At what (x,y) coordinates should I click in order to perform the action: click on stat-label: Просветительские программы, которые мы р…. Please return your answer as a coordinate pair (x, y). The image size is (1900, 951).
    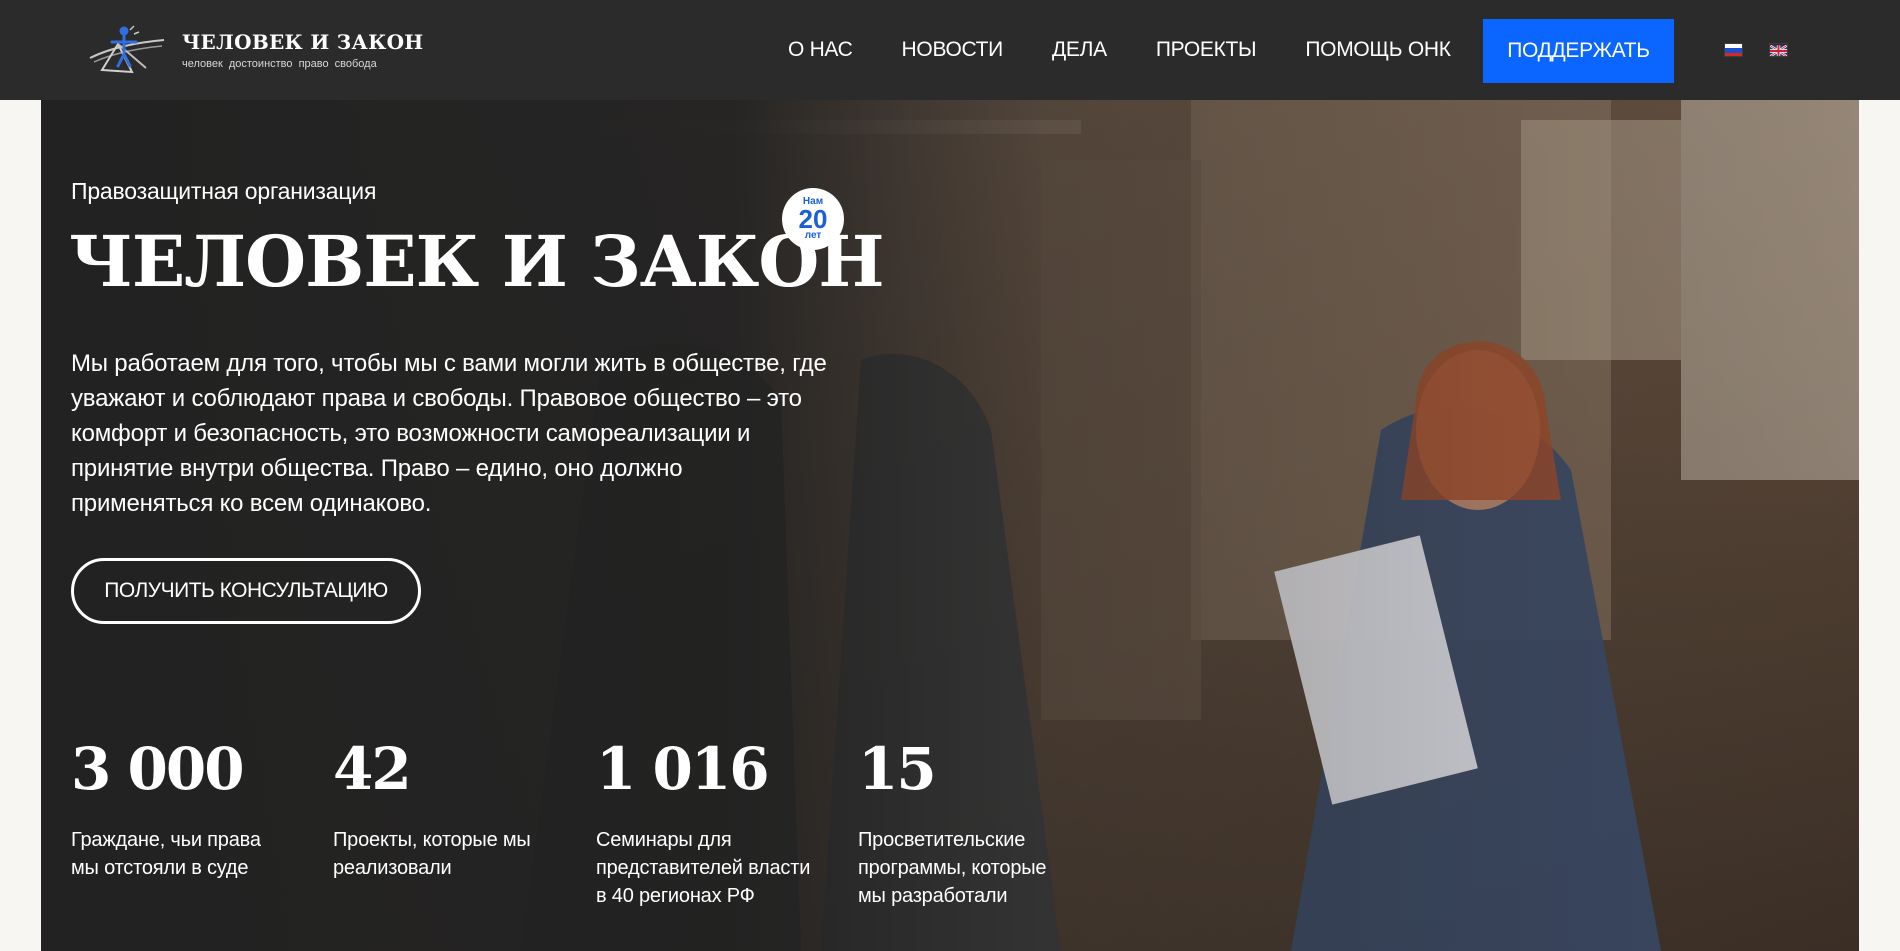
    Looking at the image, I should click on (952, 868).